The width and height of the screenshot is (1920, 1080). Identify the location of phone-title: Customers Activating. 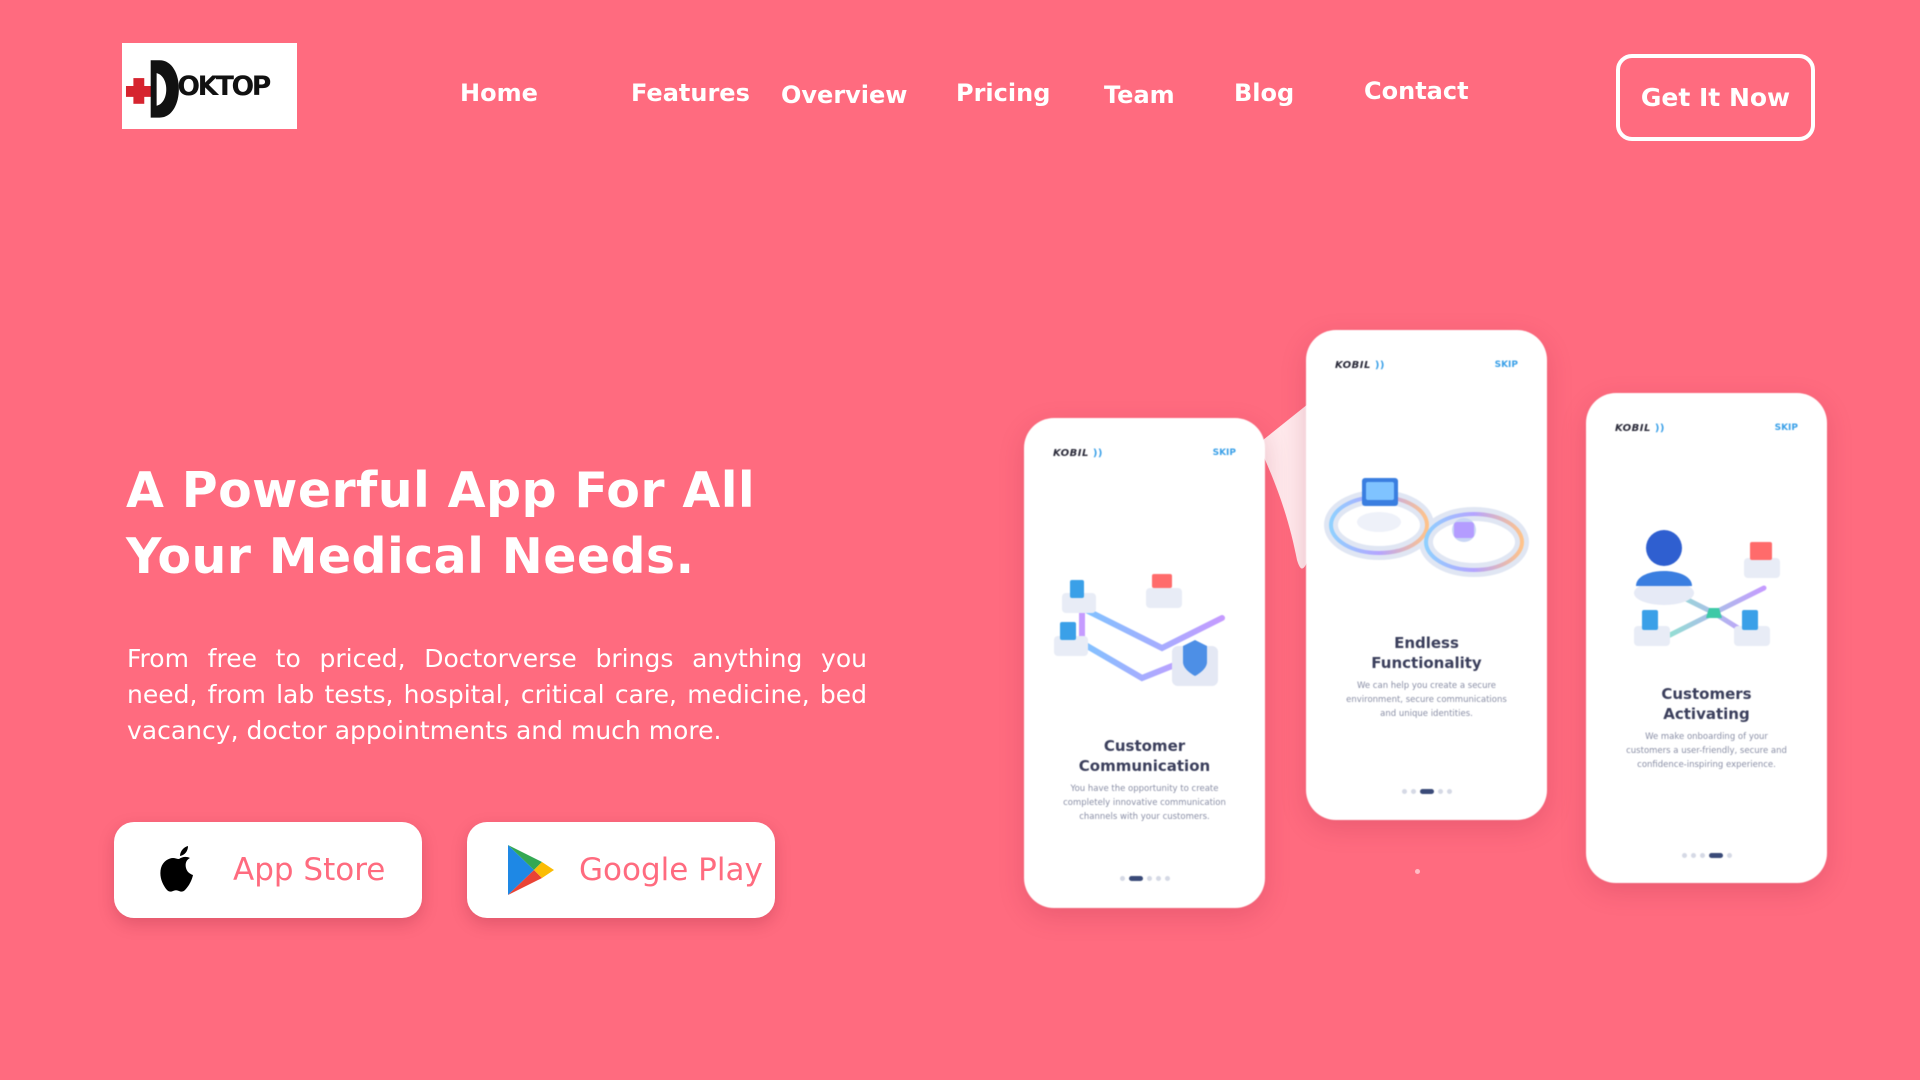
(1706, 704).